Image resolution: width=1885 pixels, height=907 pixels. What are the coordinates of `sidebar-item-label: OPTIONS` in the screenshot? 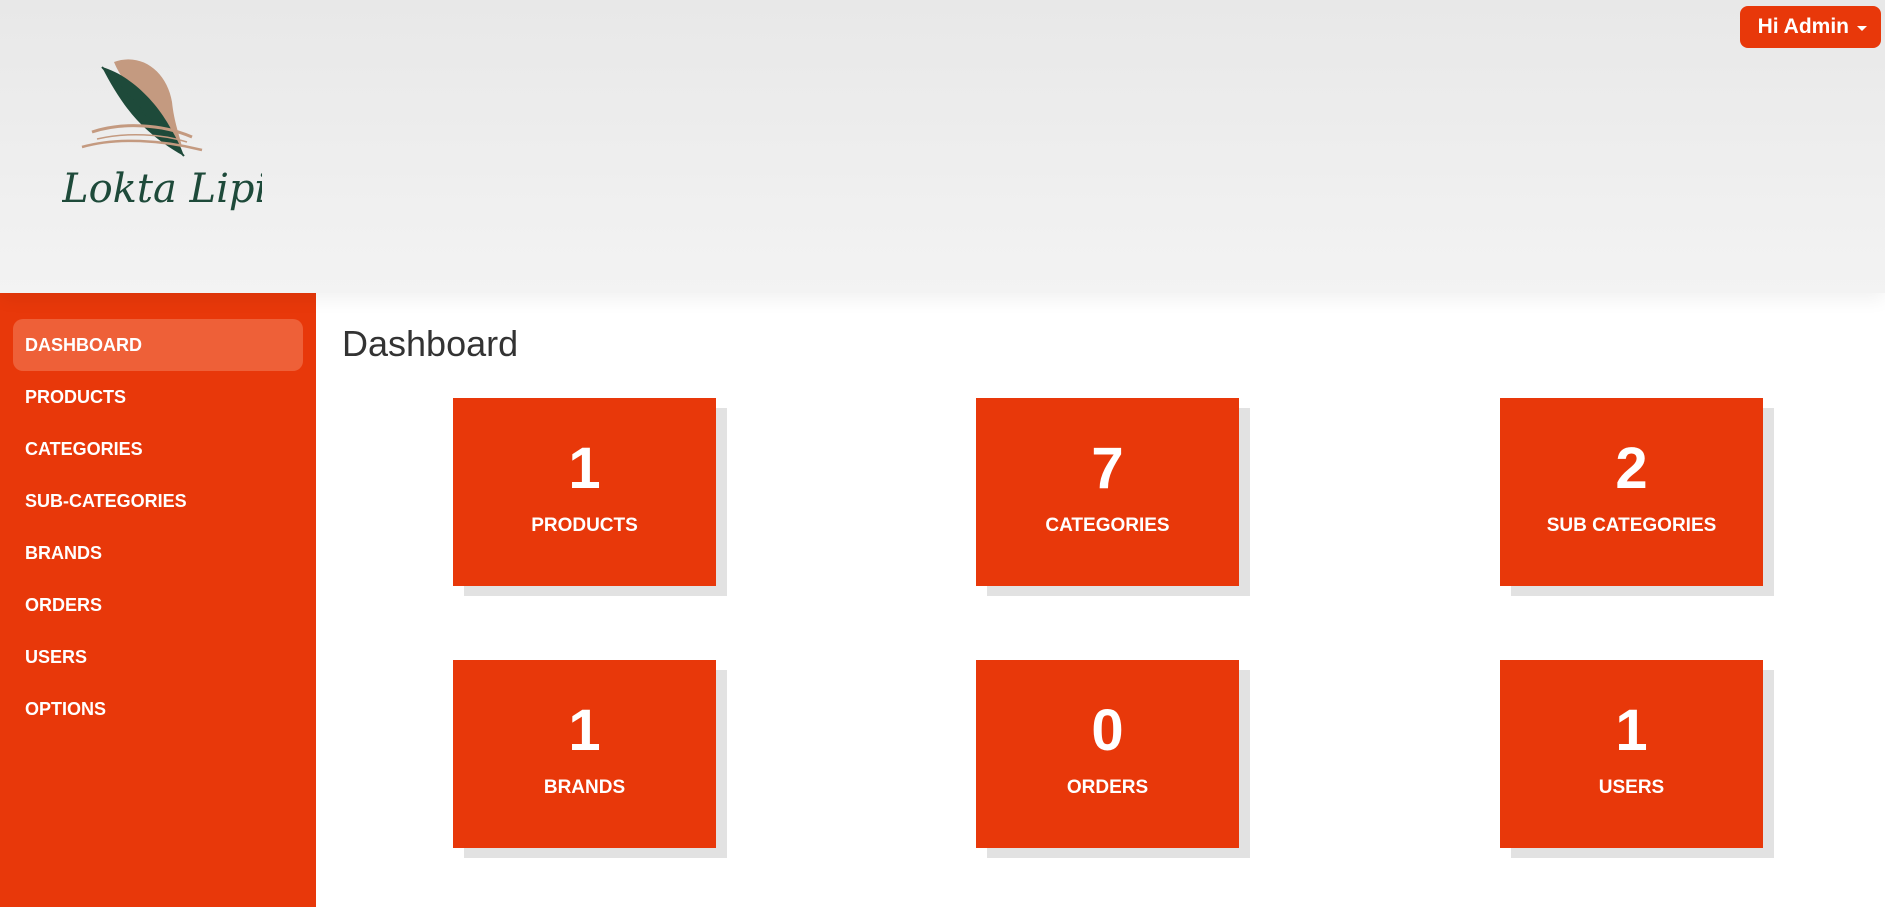 It's located at (66, 708).